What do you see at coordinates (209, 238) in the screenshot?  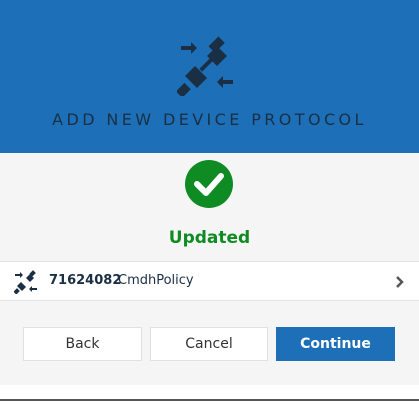 I see `status-text: Updated` at bounding box center [209, 238].